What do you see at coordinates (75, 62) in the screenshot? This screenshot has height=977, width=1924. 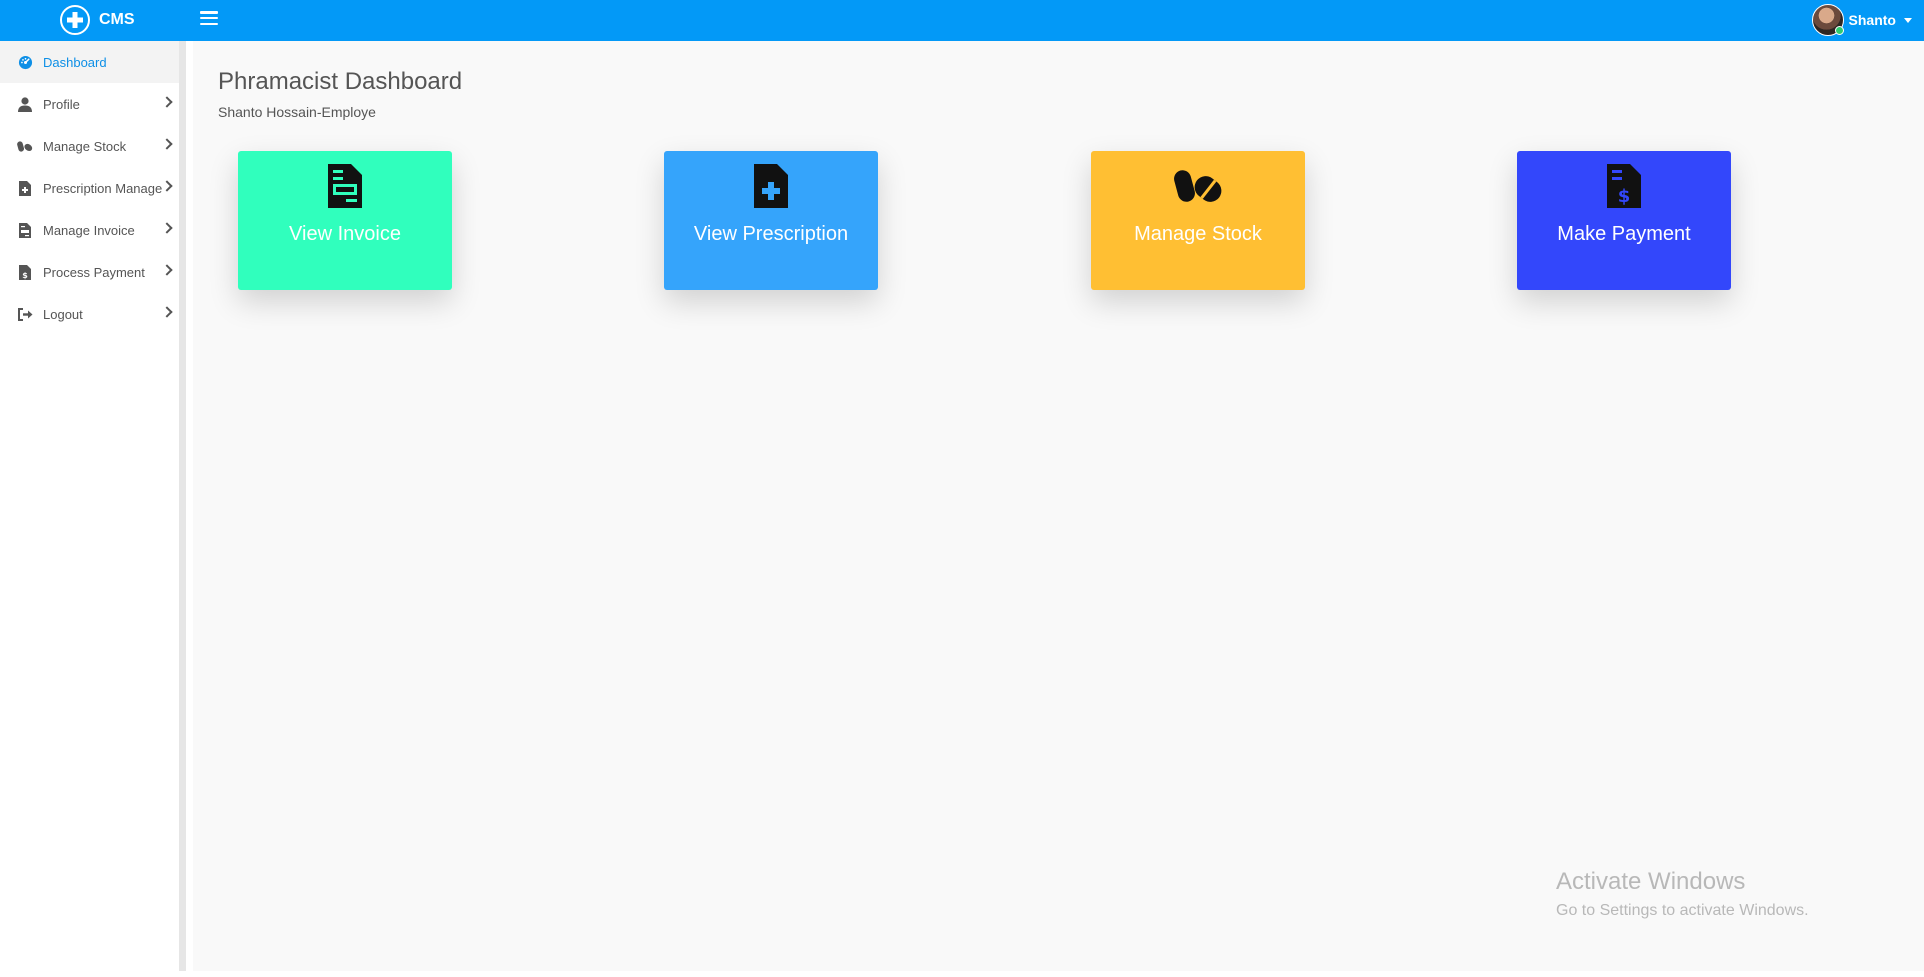 I see `sidebar-item-label: Dashboard` at bounding box center [75, 62].